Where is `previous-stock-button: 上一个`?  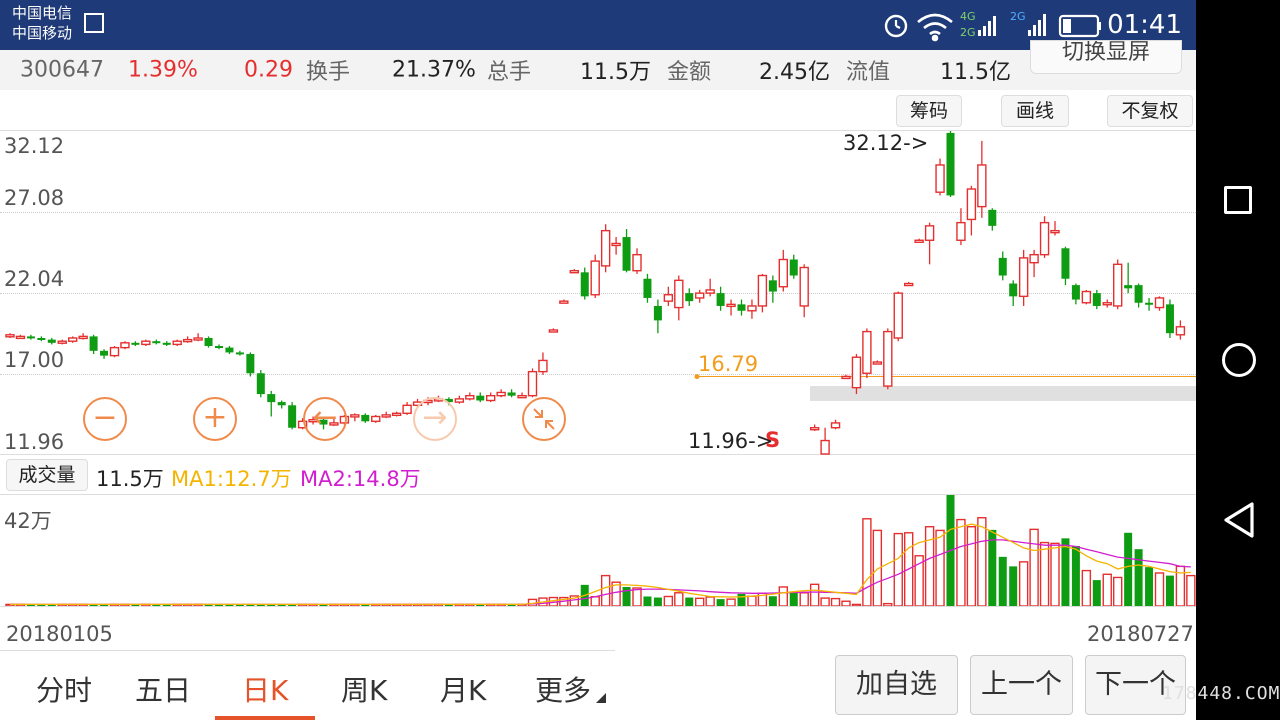
previous-stock-button: 上一个 is located at coordinates (1021, 685).